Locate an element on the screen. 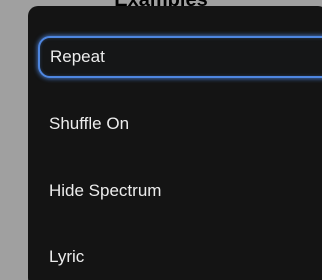  menu-item-repeat: Repeat is located at coordinates (180, 57).